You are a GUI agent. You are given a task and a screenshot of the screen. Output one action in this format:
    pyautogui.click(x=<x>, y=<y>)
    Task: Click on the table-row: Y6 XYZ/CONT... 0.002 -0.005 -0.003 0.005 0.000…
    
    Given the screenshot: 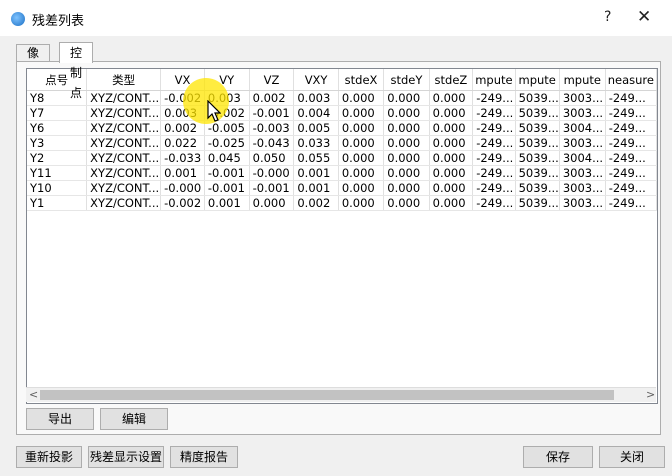 What is the action you would take?
    pyautogui.click(x=342, y=128)
    